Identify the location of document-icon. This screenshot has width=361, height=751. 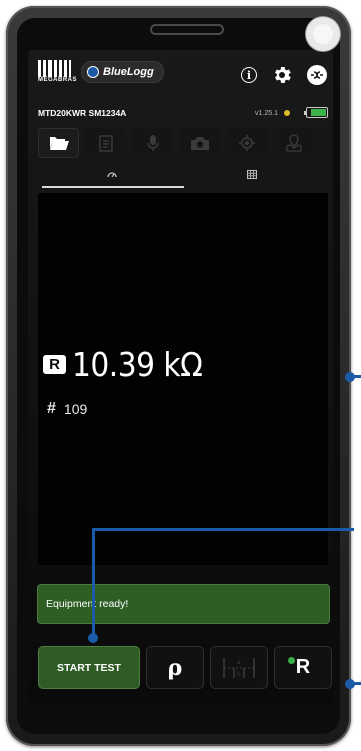
(105, 143).